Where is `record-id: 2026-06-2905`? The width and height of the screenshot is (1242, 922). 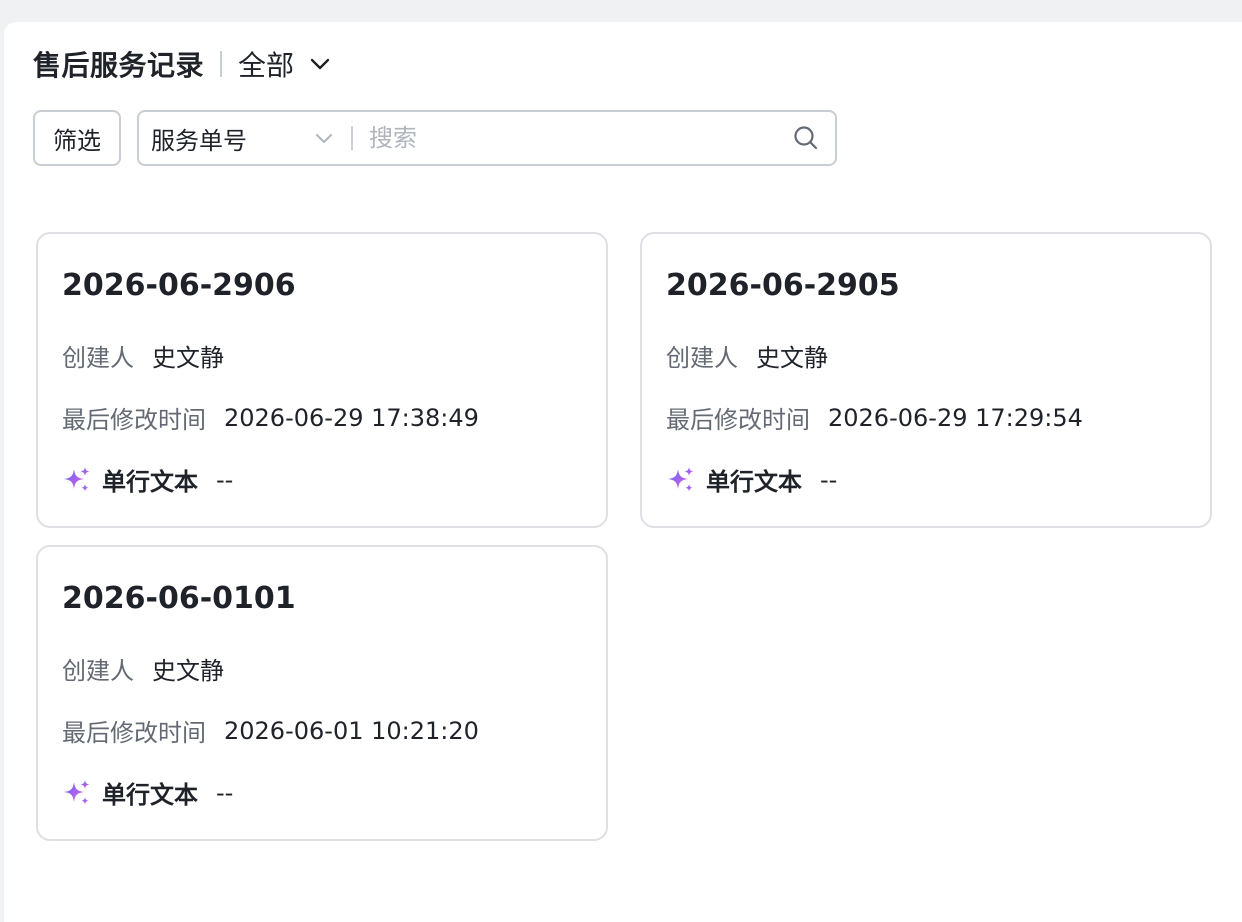 record-id: 2026-06-2905 is located at coordinates (783, 285).